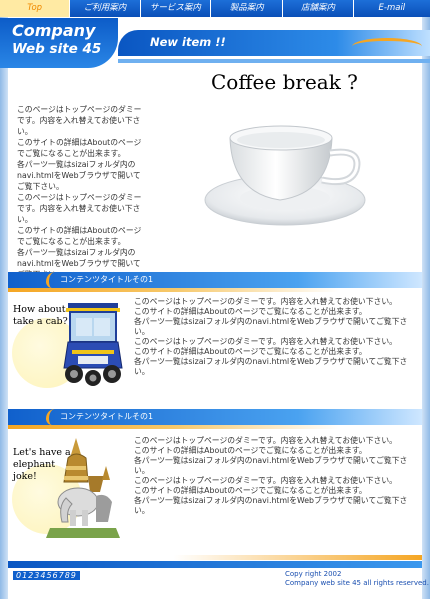 This screenshot has width=430, height=599. What do you see at coordinates (107, 416) in the screenshot?
I see `section-title-2: コンテンツタイトルその1` at bounding box center [107, 416].